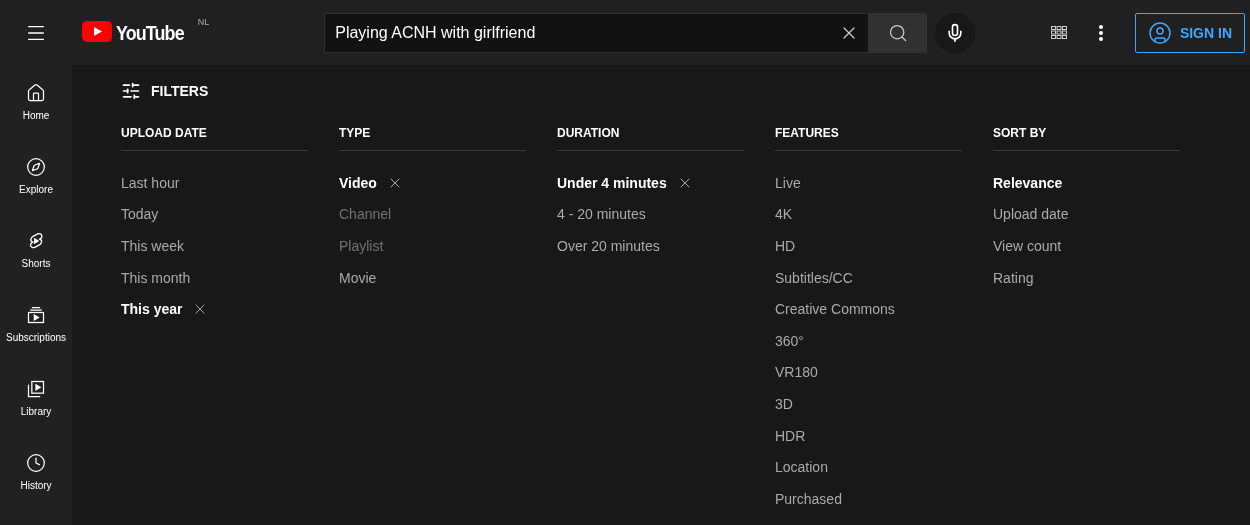  Describe the element at coordinates (150, 182) in the screenshot. I see `filter-option: Last hour` at that location.